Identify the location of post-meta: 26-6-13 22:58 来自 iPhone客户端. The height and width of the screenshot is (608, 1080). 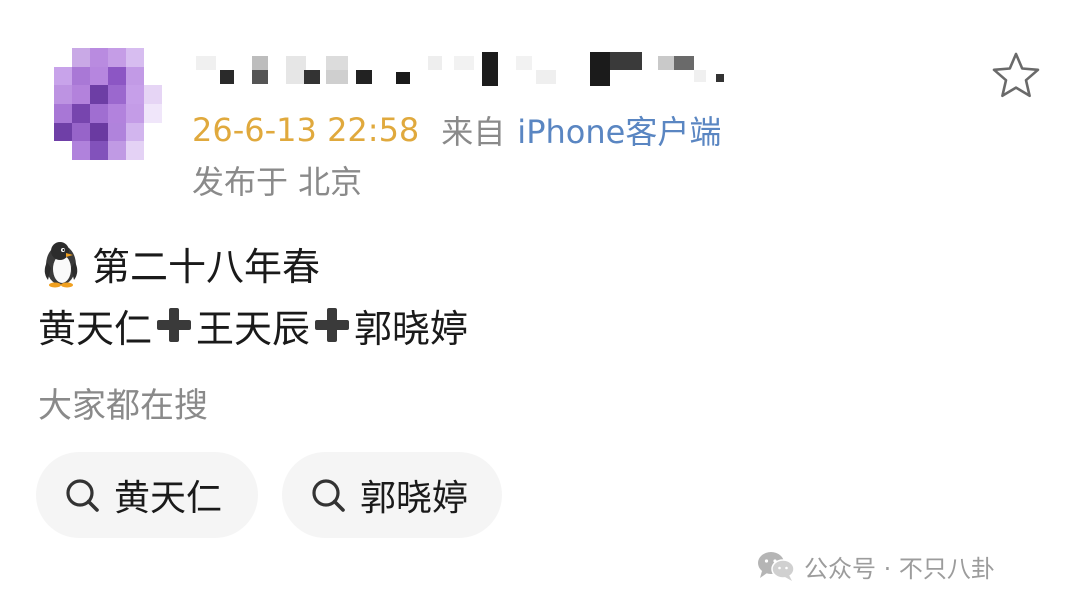
(456, 130).